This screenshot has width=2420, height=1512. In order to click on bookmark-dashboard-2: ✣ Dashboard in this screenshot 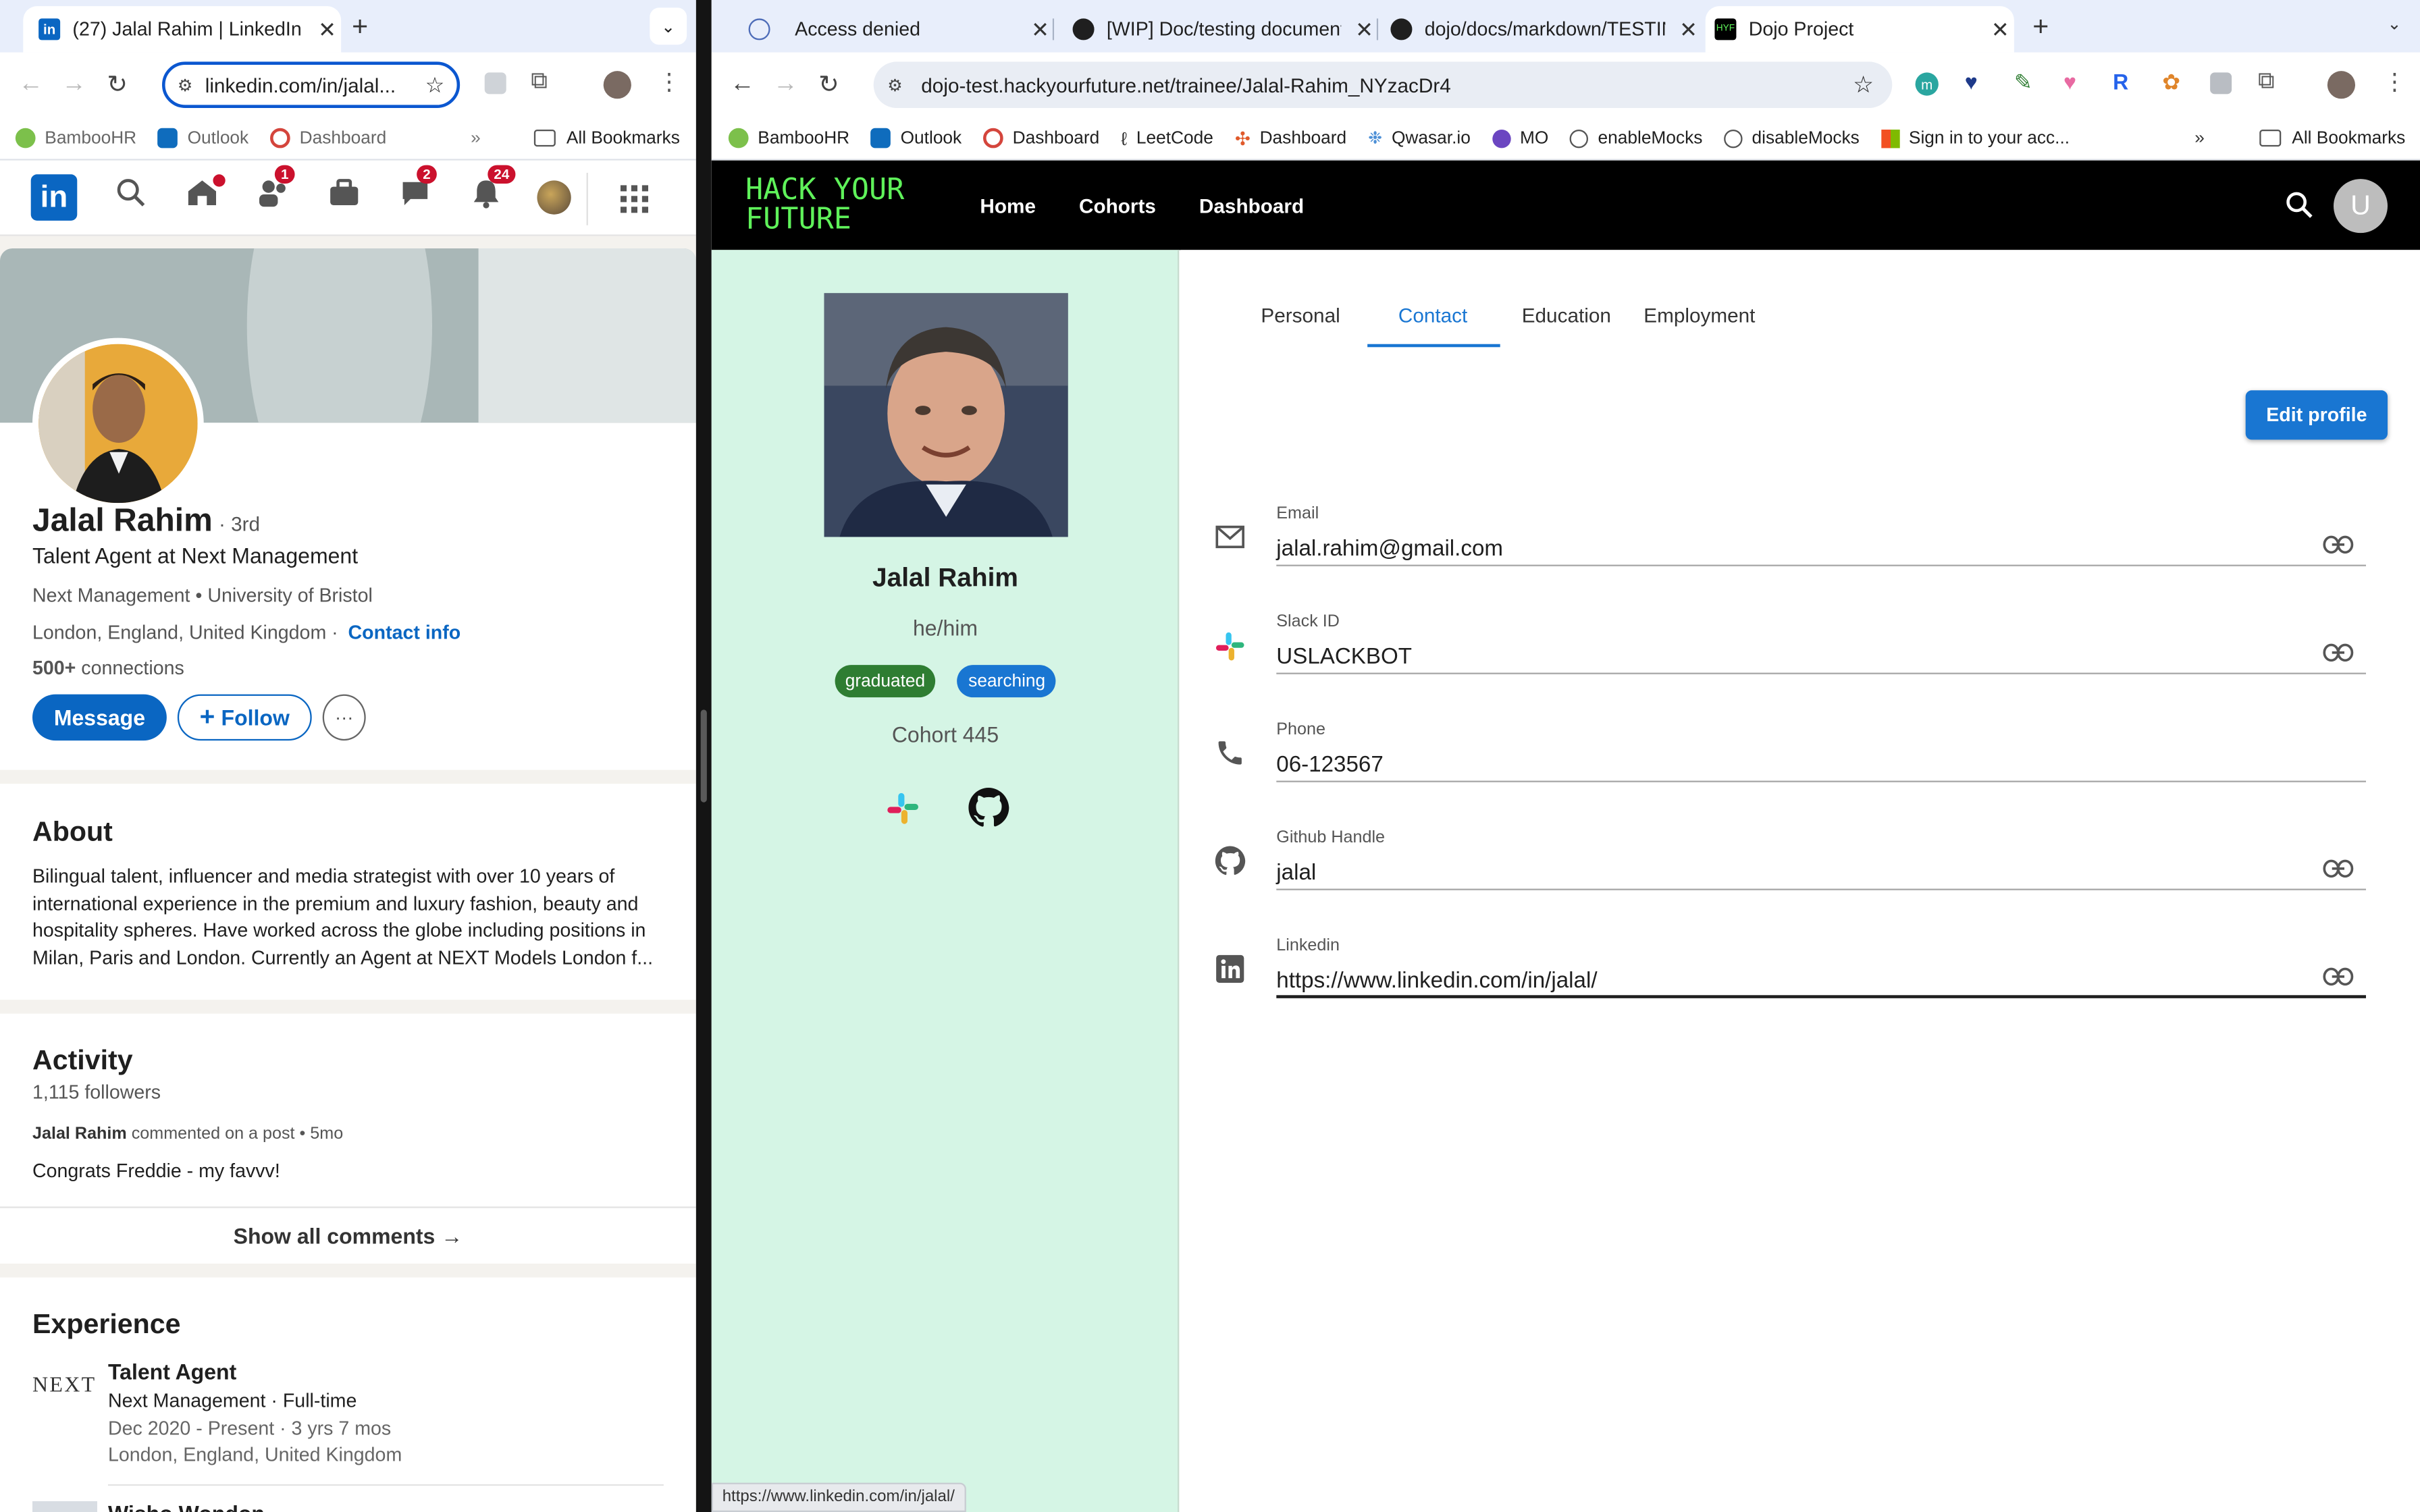, I will do `click(1290, 138)`.